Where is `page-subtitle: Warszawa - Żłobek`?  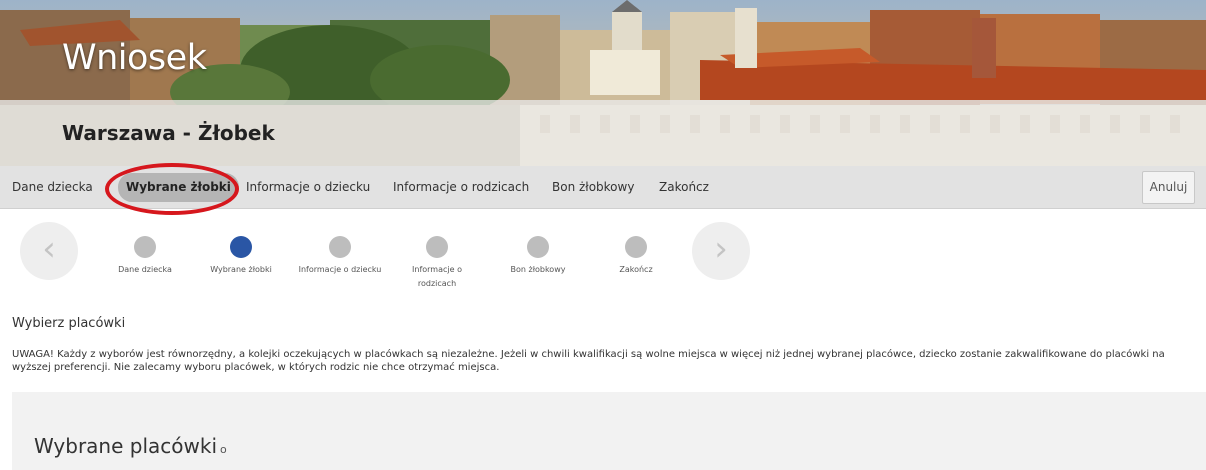 page-subtitle: Warszawa - Żłobek is located at coordinates (168, 133).